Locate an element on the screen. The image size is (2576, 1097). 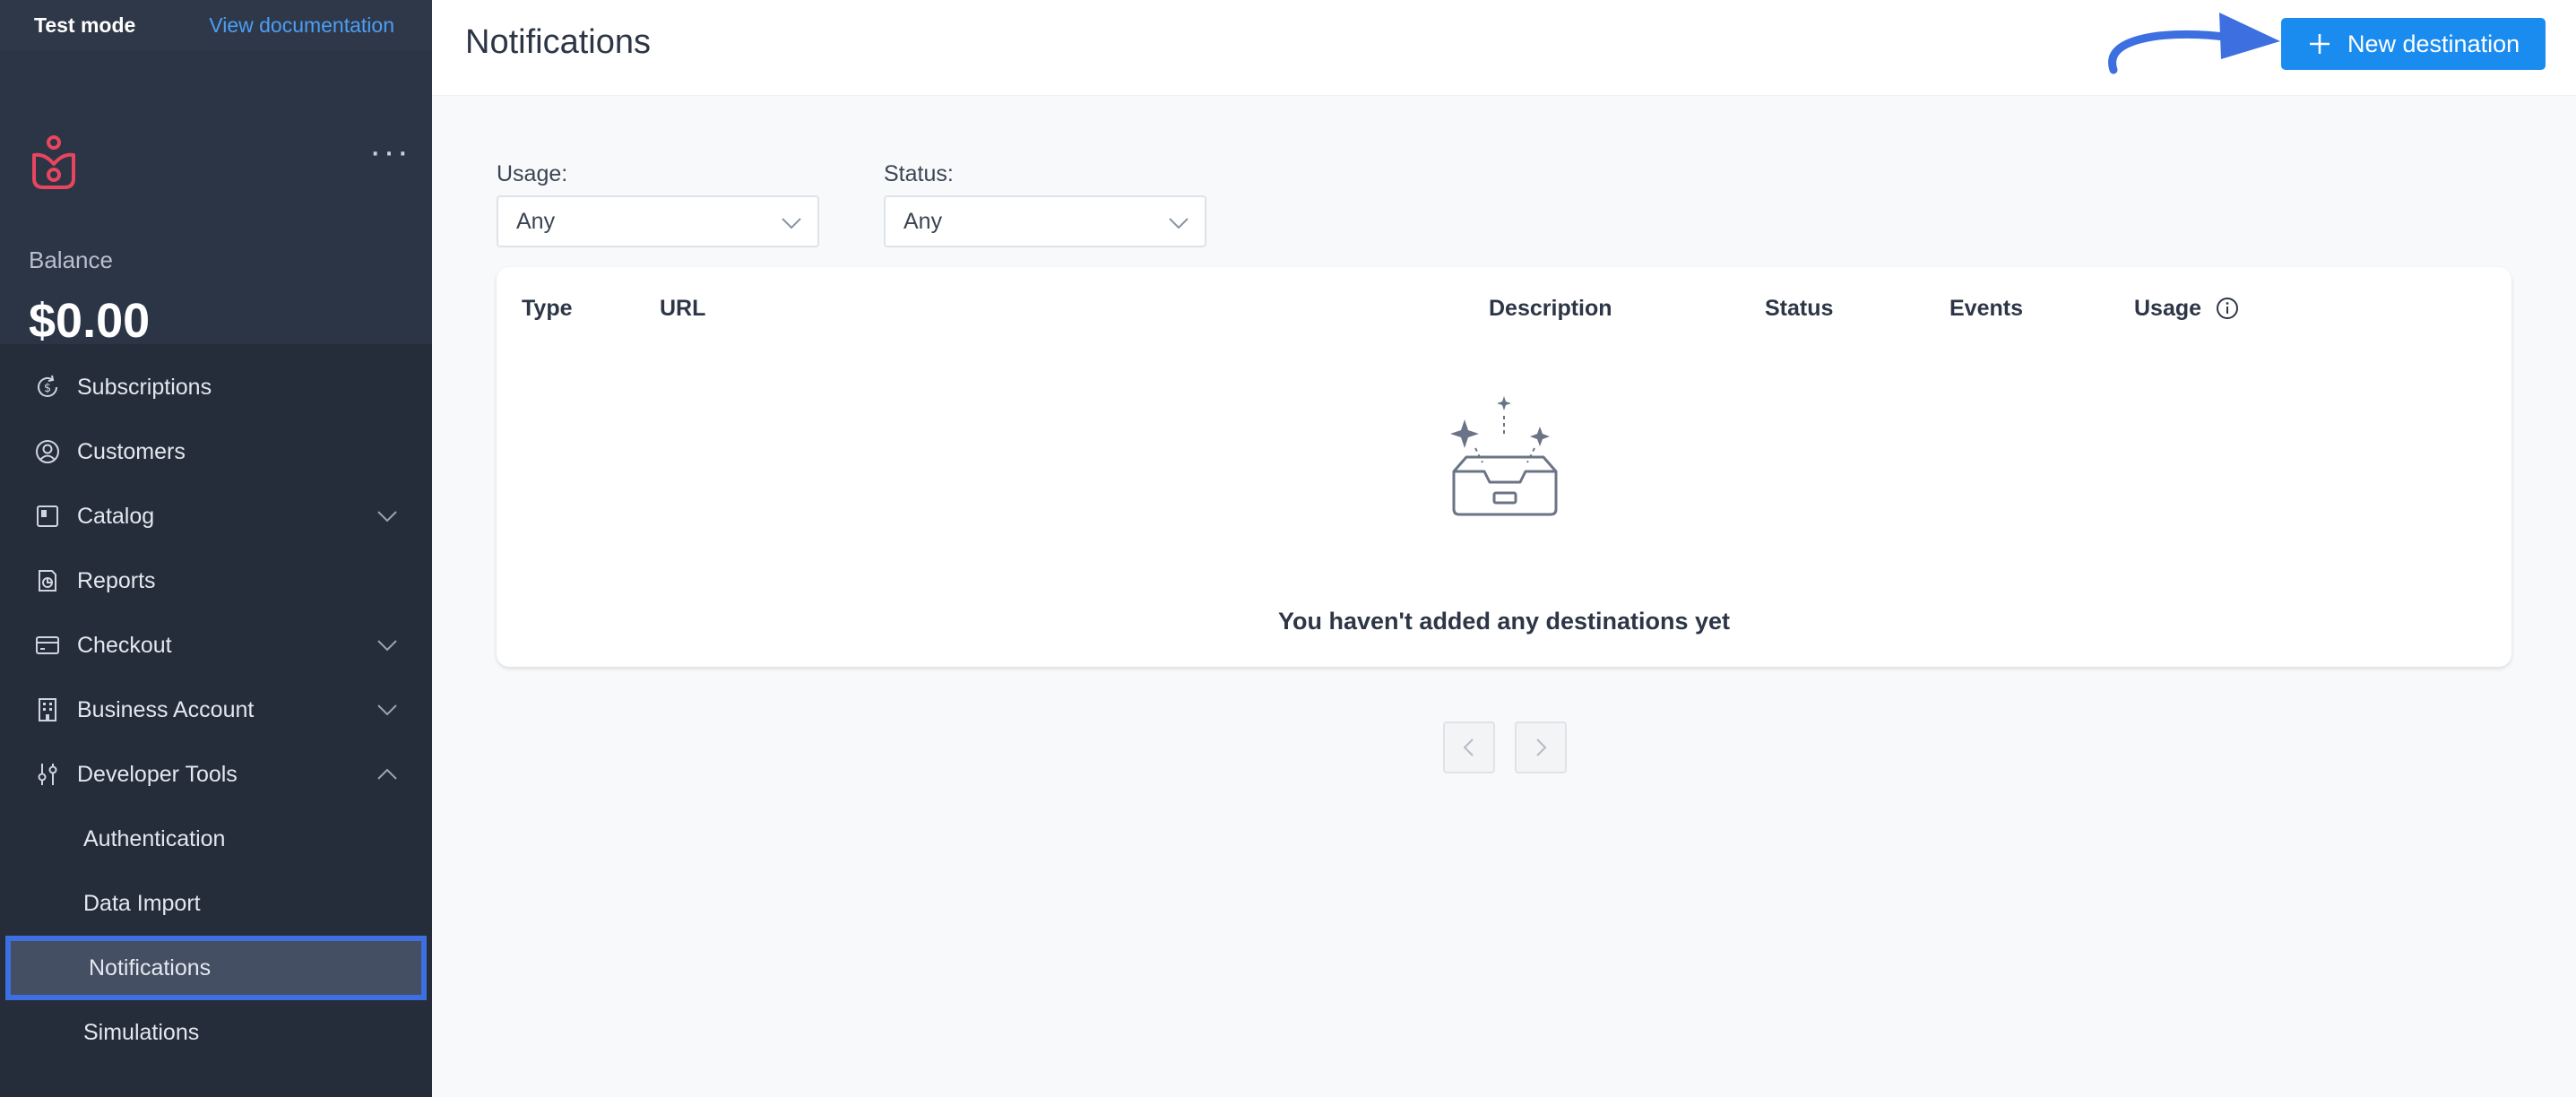
page-header: Notifications New destination is located at coordinates (1504, 48).